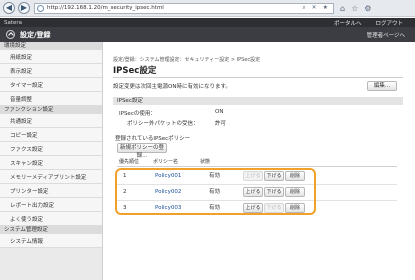  I want to click on globe-icon, so click(40, 8).